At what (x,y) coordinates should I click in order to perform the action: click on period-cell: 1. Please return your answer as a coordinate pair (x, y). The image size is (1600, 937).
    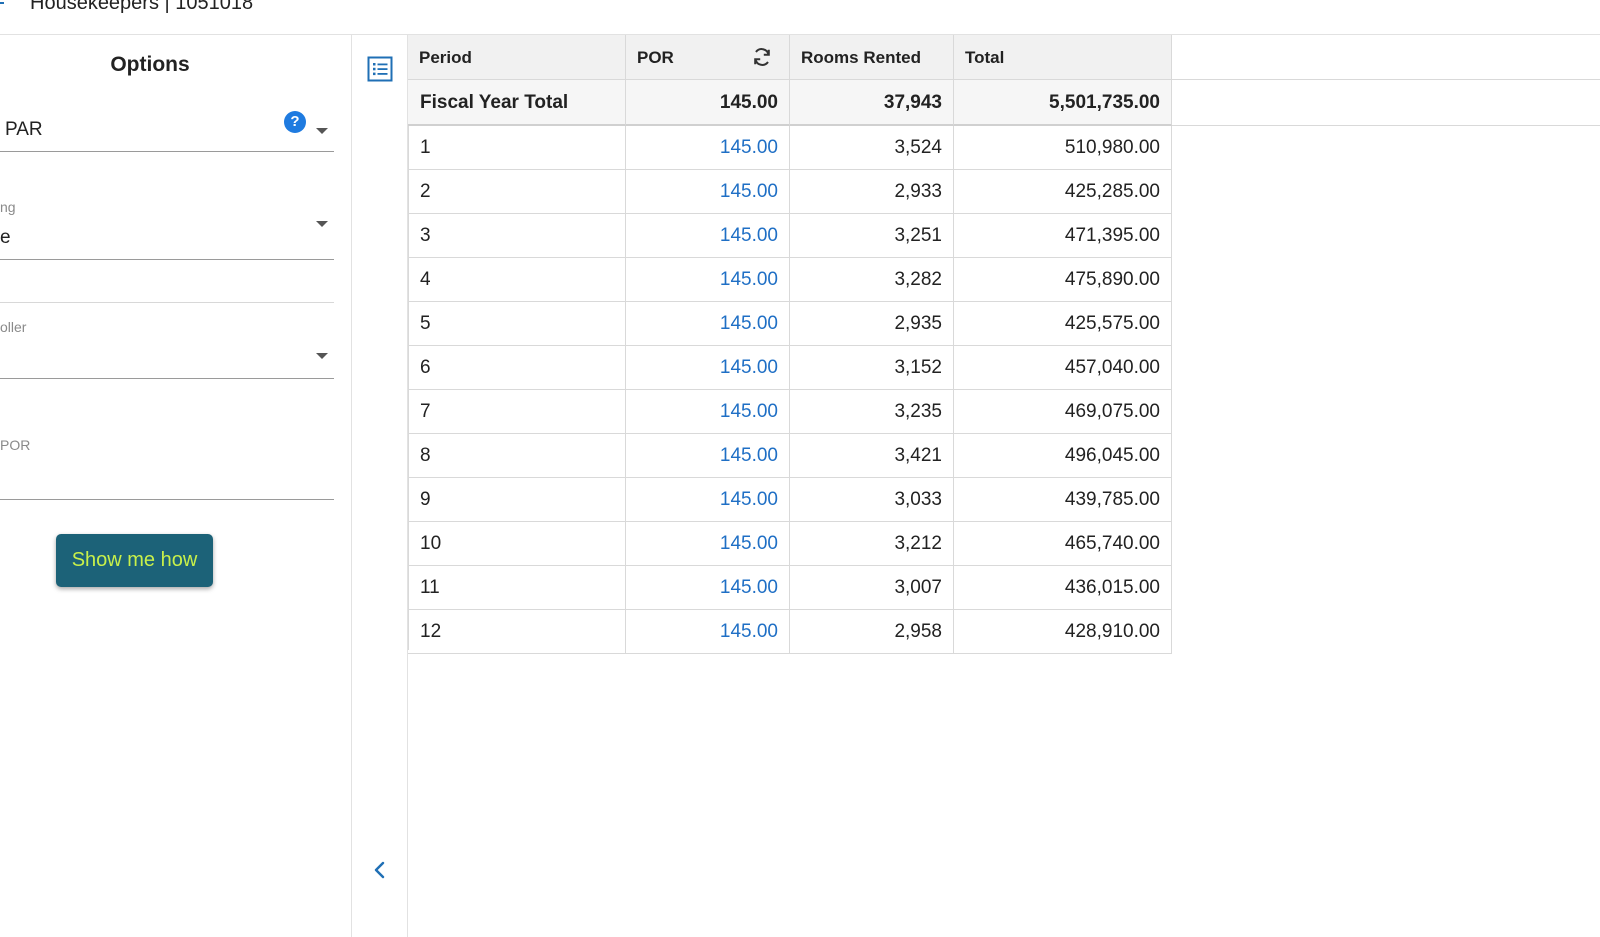
    Looking at the image, I should click on (517, 148).